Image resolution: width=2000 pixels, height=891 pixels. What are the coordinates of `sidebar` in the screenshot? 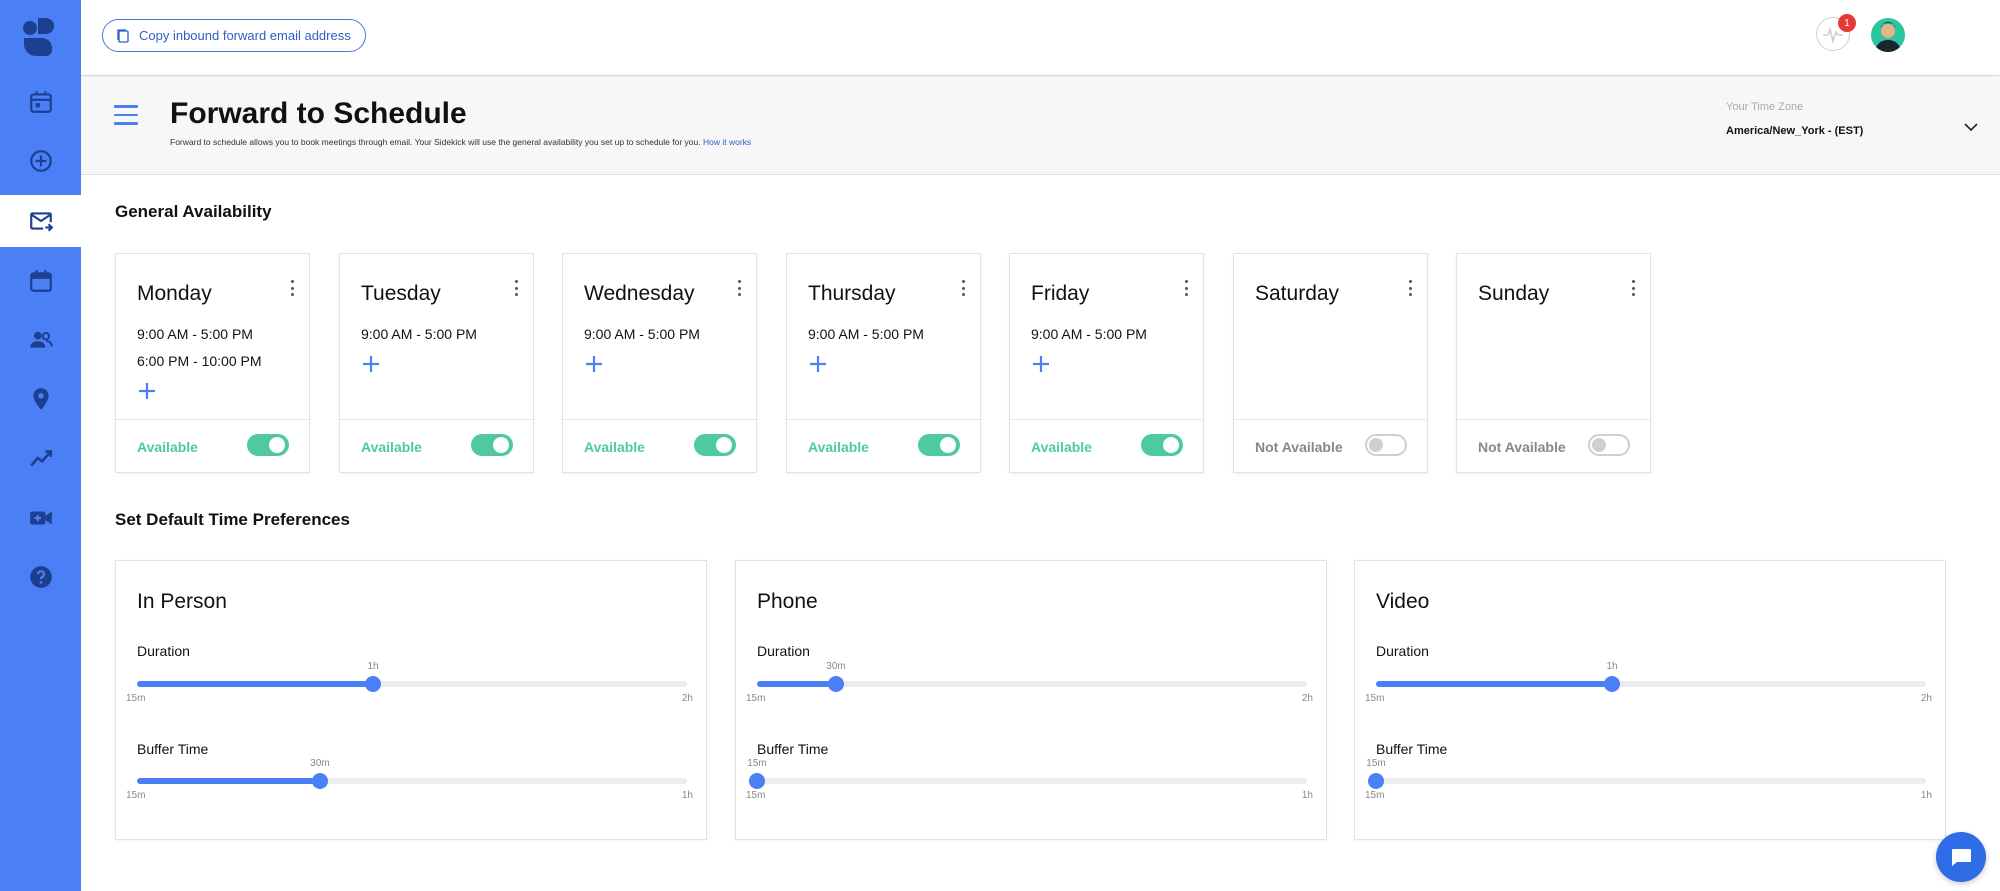 It's located at (40, 445).